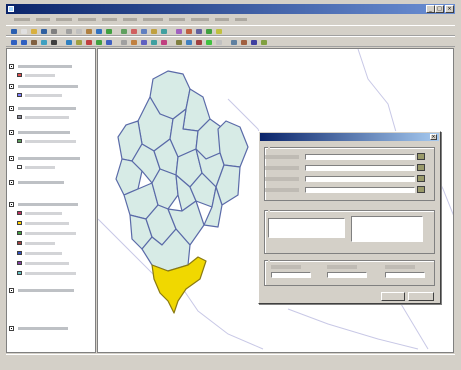 The height and width of the screenshot is (370, 461). I want to click on input-frame-caption, so click(269, 147).